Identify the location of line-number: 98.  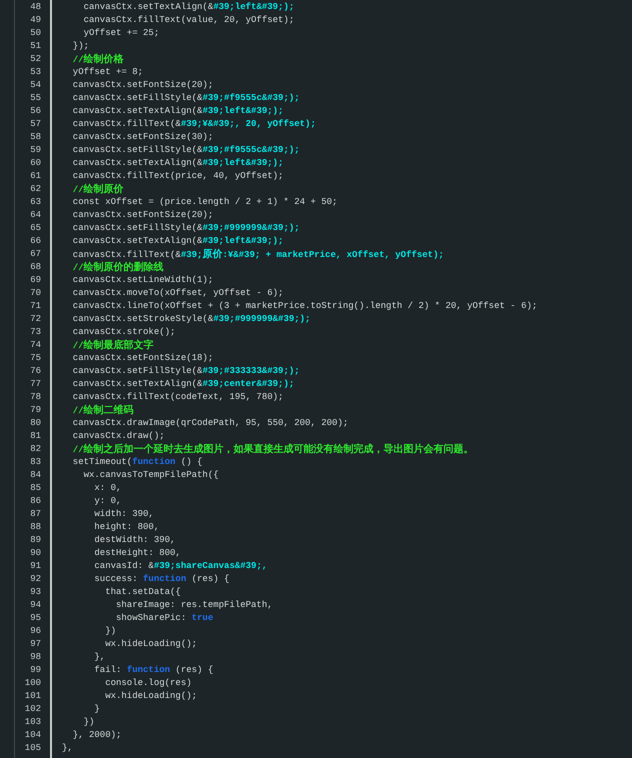
(36, 657).